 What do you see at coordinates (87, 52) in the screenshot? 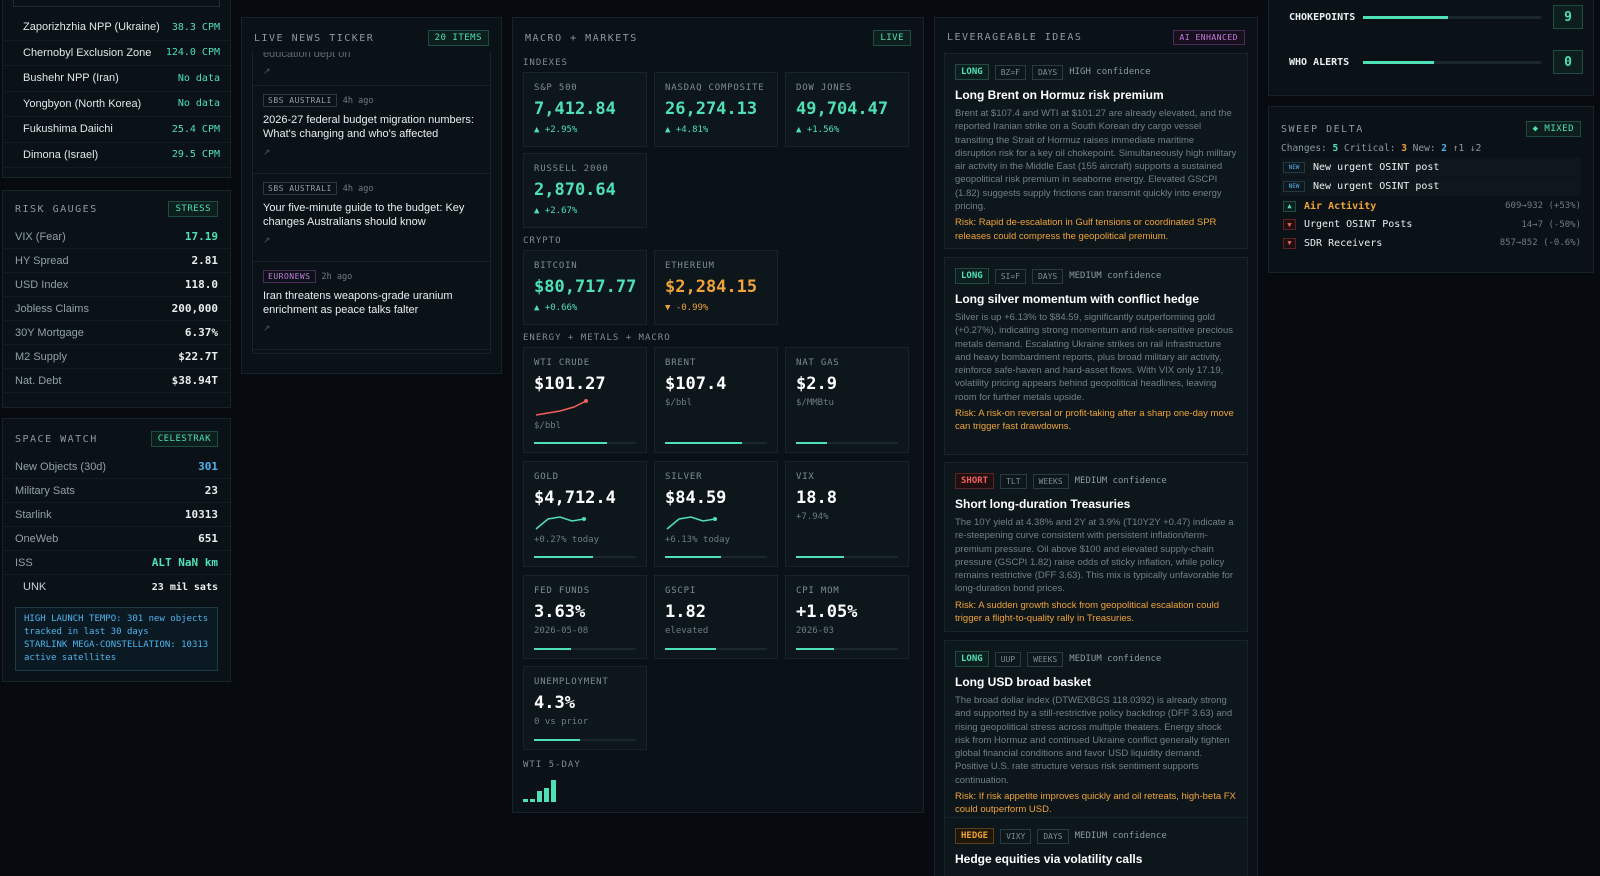
I see `site-name: Chernobyl Exclusion Zone` at bounding box center [87, 52].